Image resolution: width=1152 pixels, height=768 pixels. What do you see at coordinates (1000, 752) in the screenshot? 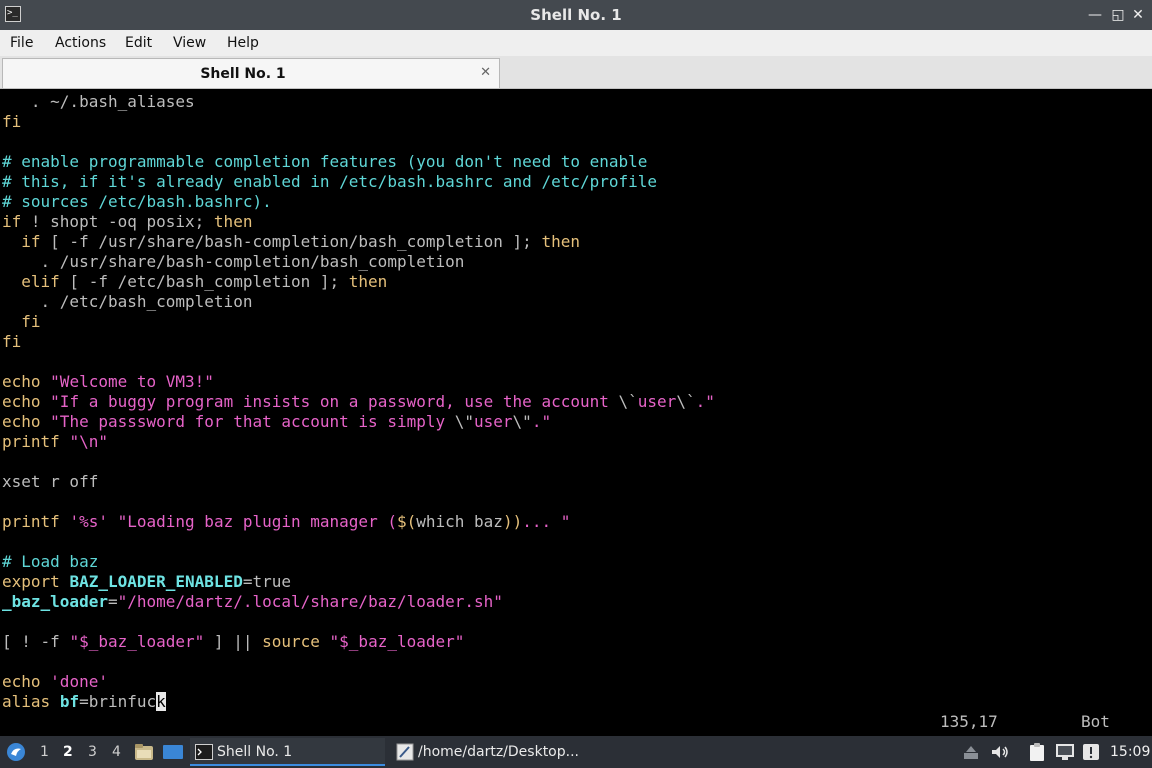
I see `volume-icon` at bounding box center [1000, 752].